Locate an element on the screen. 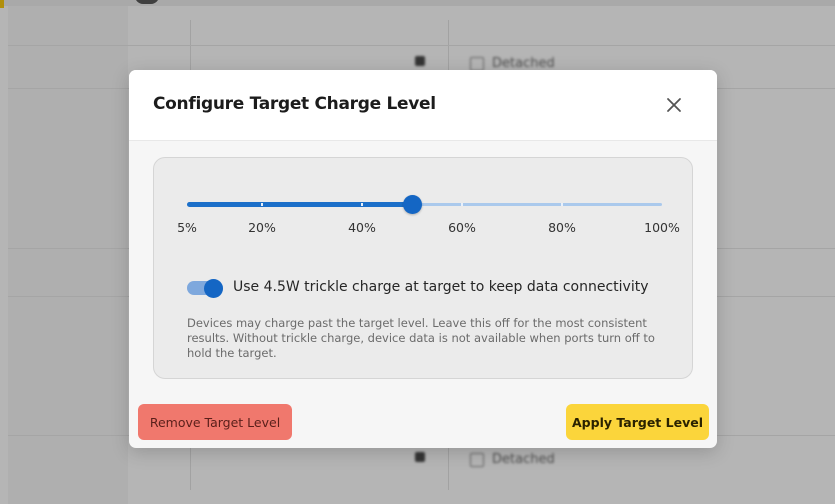 Image resolution: width=835 pixels, height=504 pixels. slider-thumb is located at coordinates (412, 204).